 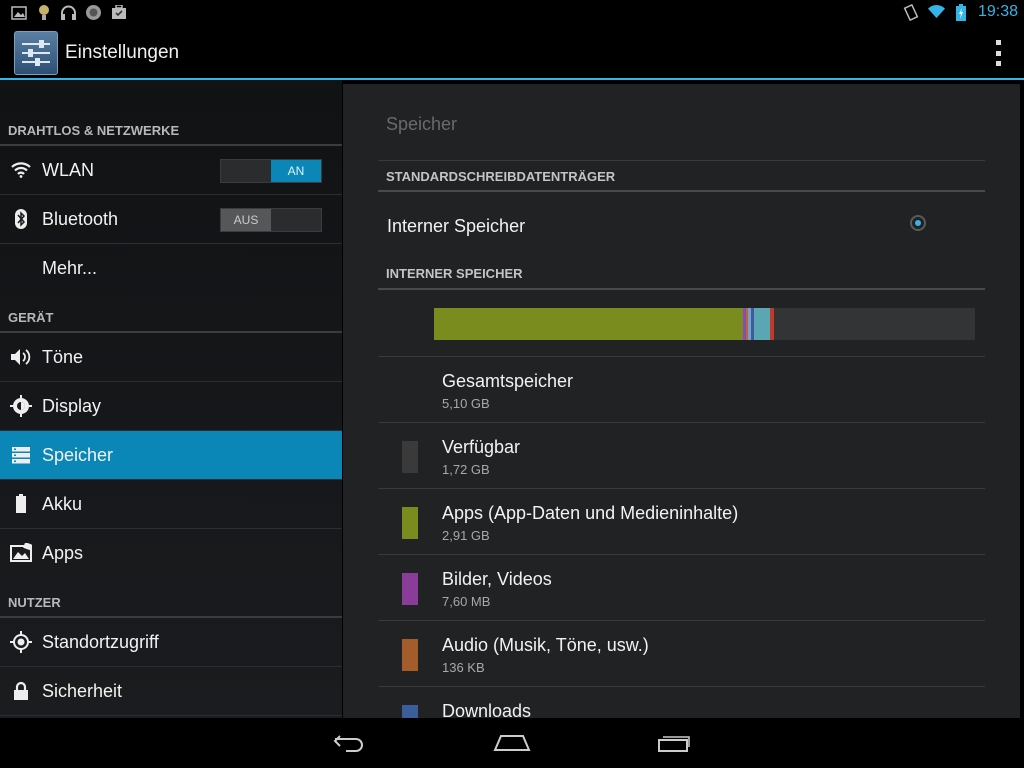 What do you see at coordinates (466, 535) in the screenshot?
I see `row-value: 2,91 GB` at bounding box center [466, 535].